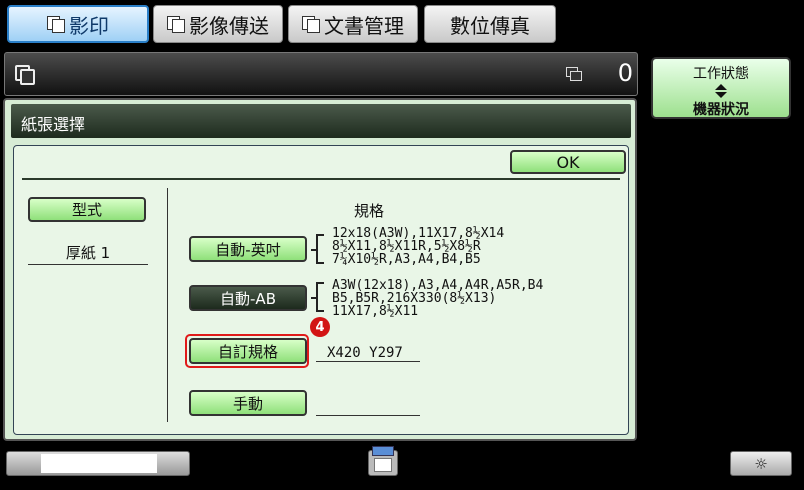 The height and width of the screenshot is (490, 804). What do you see at coordinates (311, 24) in the screenshot?
I see `document-filing-tab-icon` at bounding box center [311, 24].